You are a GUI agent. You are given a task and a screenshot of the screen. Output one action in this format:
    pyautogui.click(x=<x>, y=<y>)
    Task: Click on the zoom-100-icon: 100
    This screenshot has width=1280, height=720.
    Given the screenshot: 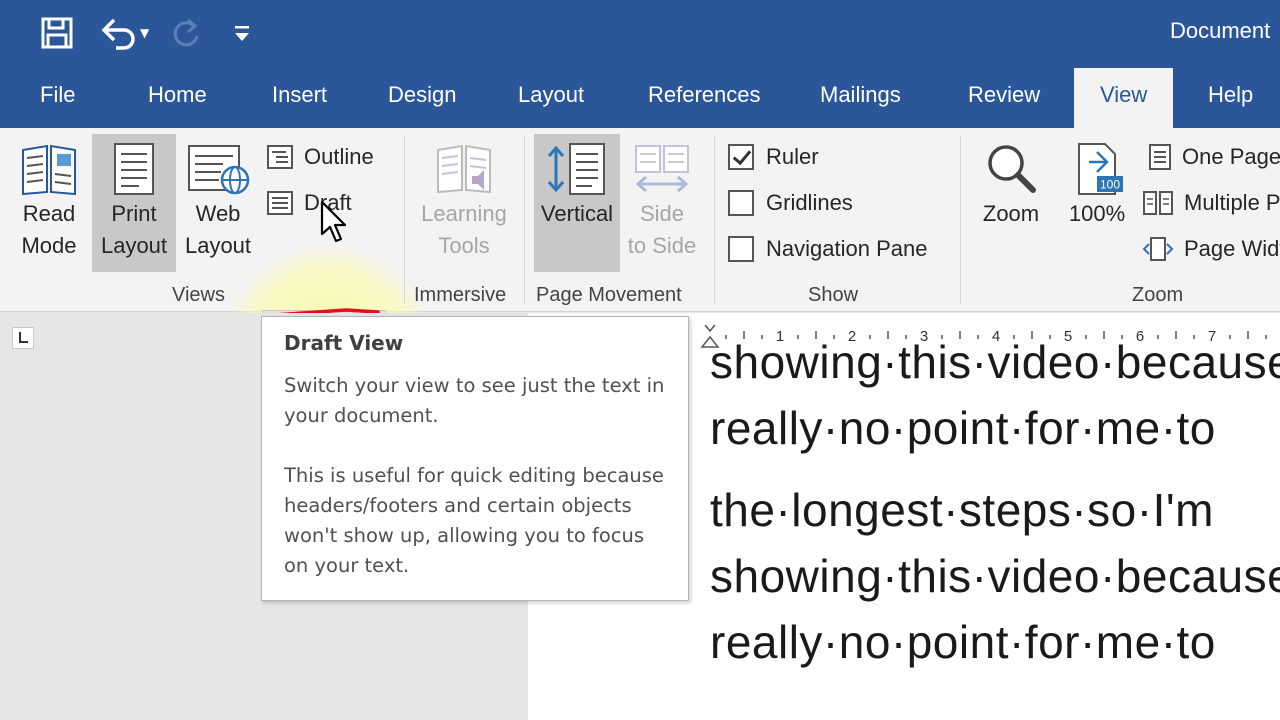 What is the action you would take?
    pyautogui.click(x=1100, y=169)
    